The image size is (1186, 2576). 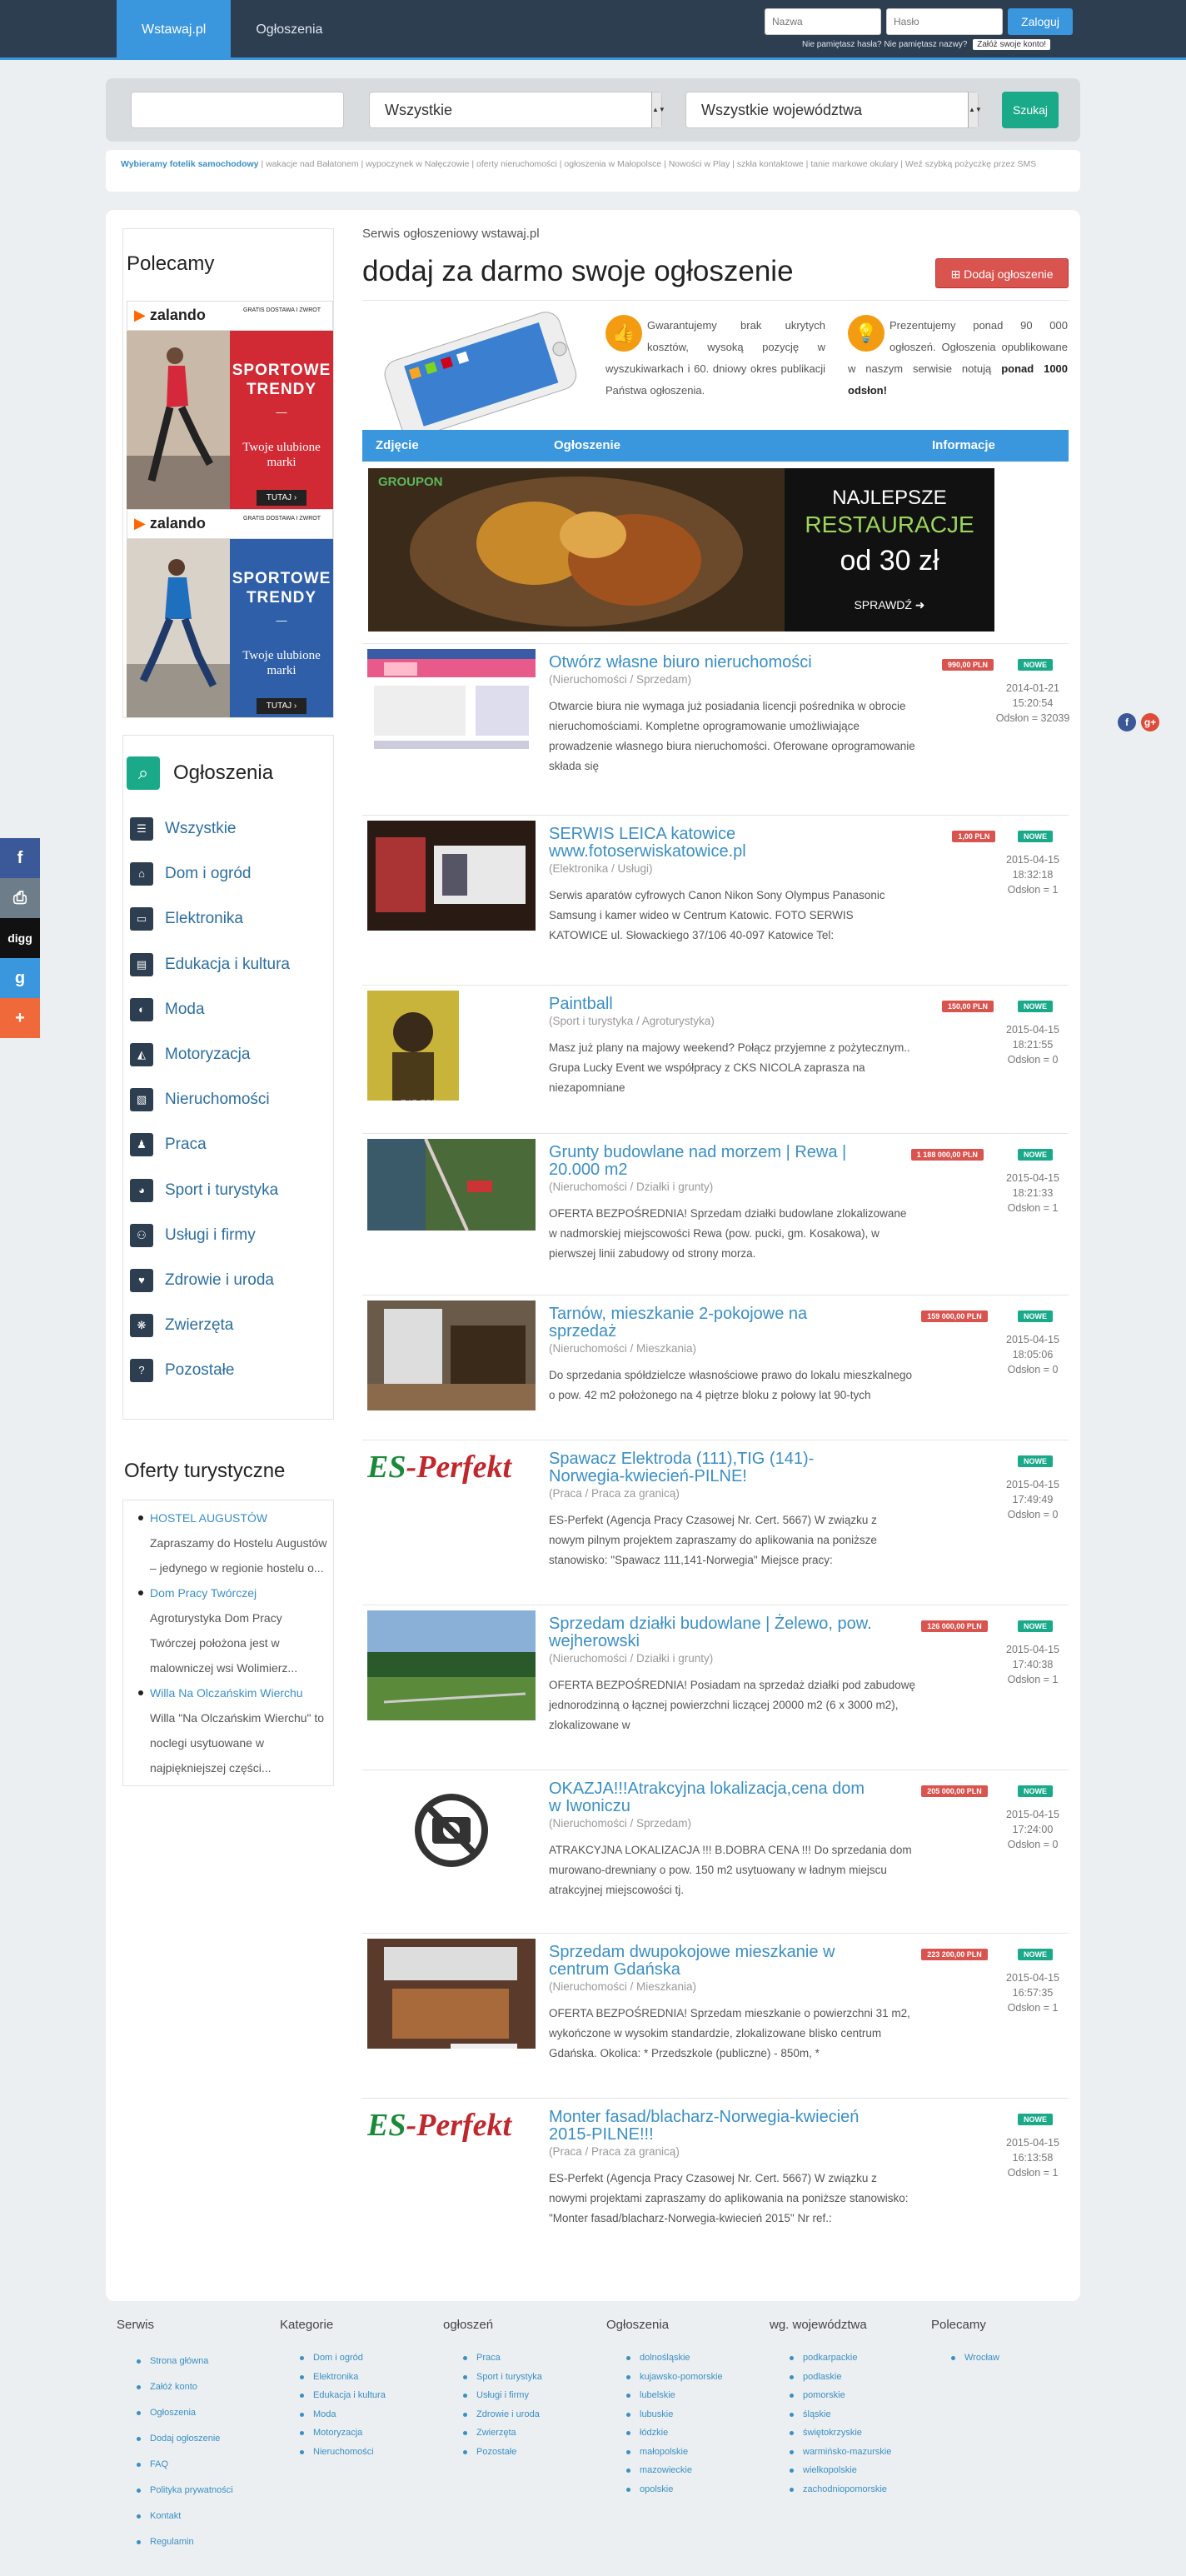 I want to click on footer-link: Moda, so click(x=359, y=2414).